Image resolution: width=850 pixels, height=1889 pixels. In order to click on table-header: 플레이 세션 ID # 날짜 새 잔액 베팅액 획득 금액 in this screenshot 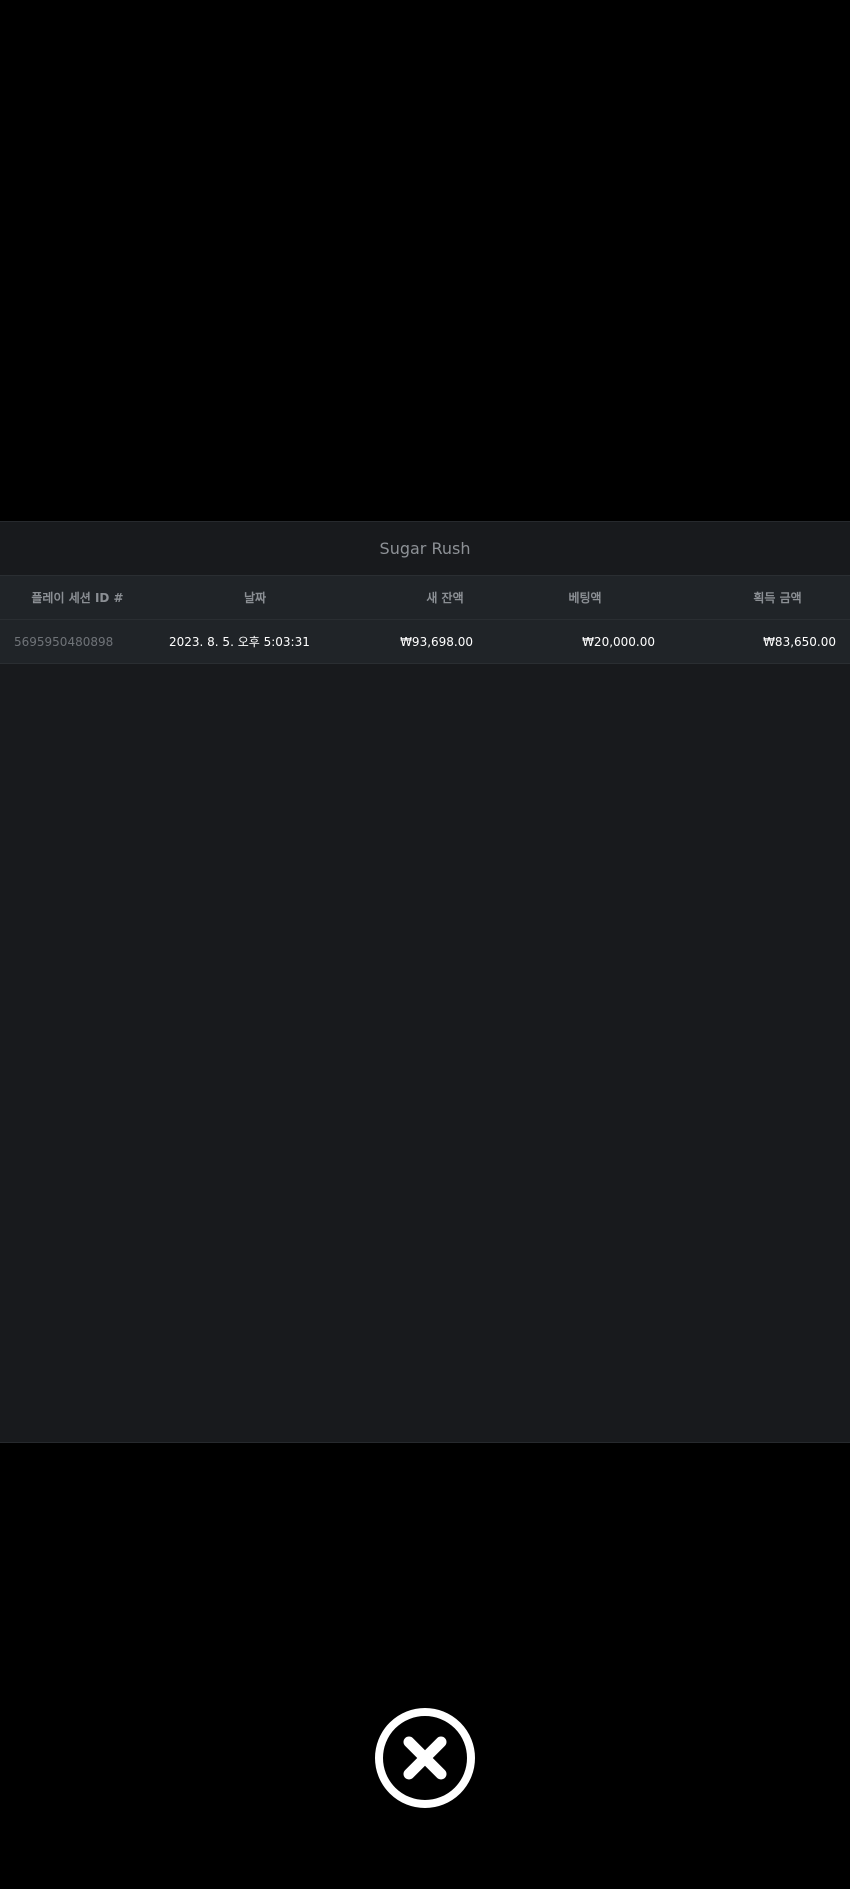, I will do `click(425, 597)`.